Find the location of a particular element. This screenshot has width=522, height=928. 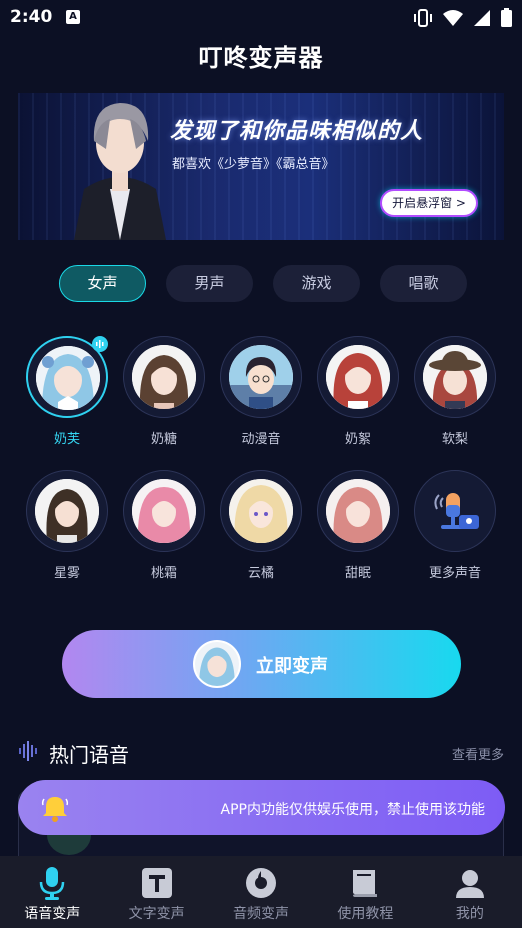

toast-text: APP内功能仅供娱乐使用，禁止使用该功能 is located at coordinates (352, 810).